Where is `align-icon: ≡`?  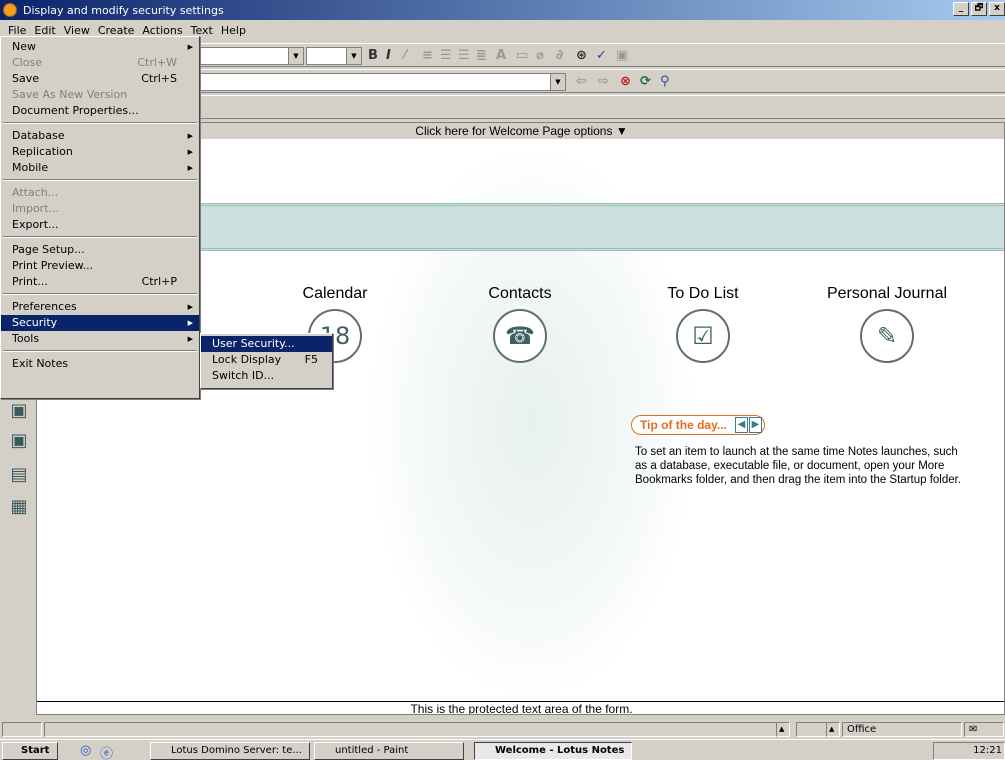
align-icon: ≡ is located at coordinates (427, 55).